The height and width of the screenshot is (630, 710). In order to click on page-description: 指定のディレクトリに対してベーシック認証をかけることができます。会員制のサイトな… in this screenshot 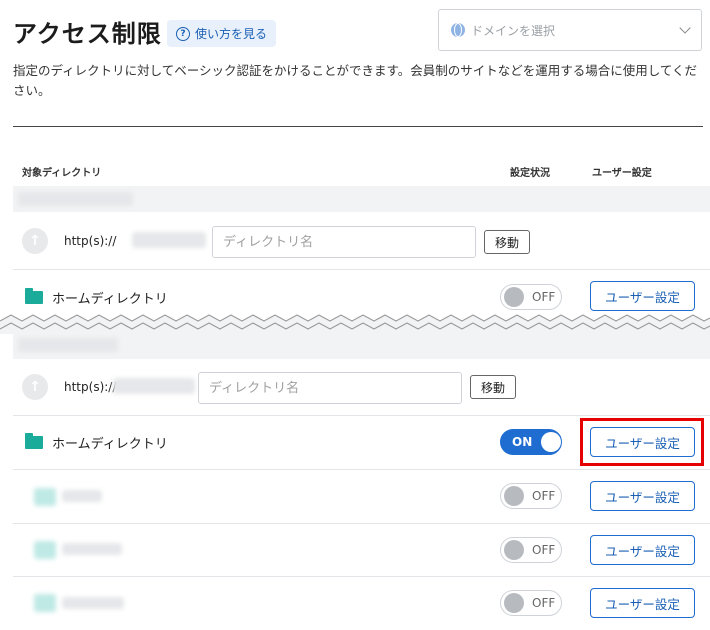, I will do `click(355, 80)`.